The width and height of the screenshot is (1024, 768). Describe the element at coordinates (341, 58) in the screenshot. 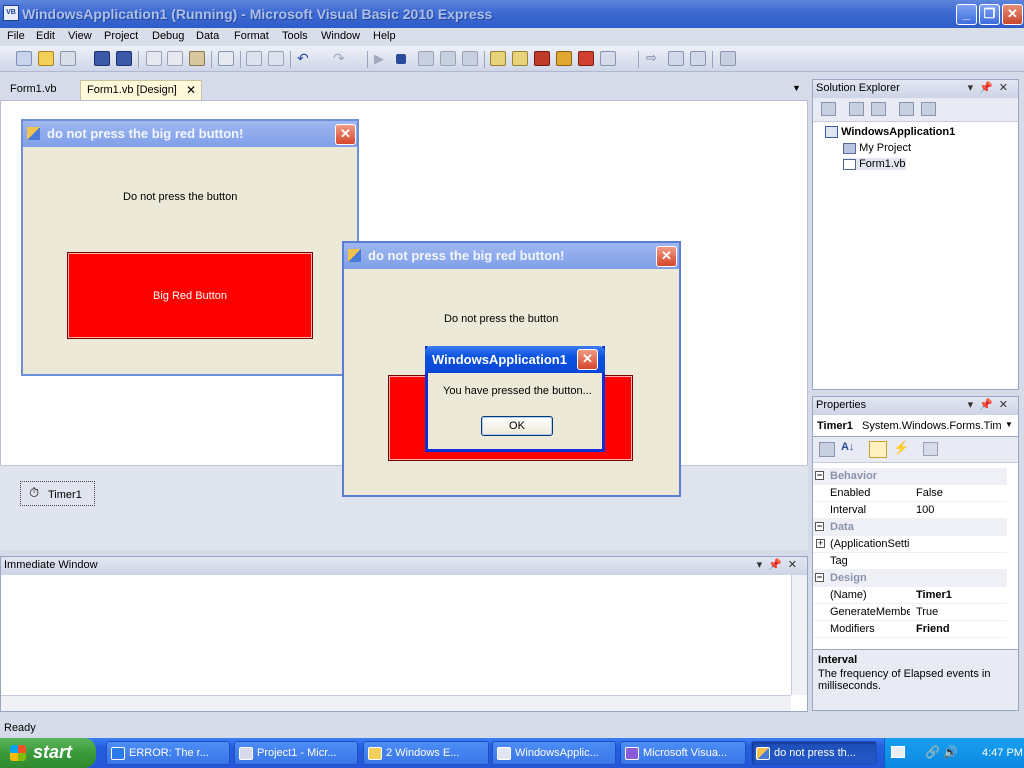

I see `redo-icon: ↷` at that location.